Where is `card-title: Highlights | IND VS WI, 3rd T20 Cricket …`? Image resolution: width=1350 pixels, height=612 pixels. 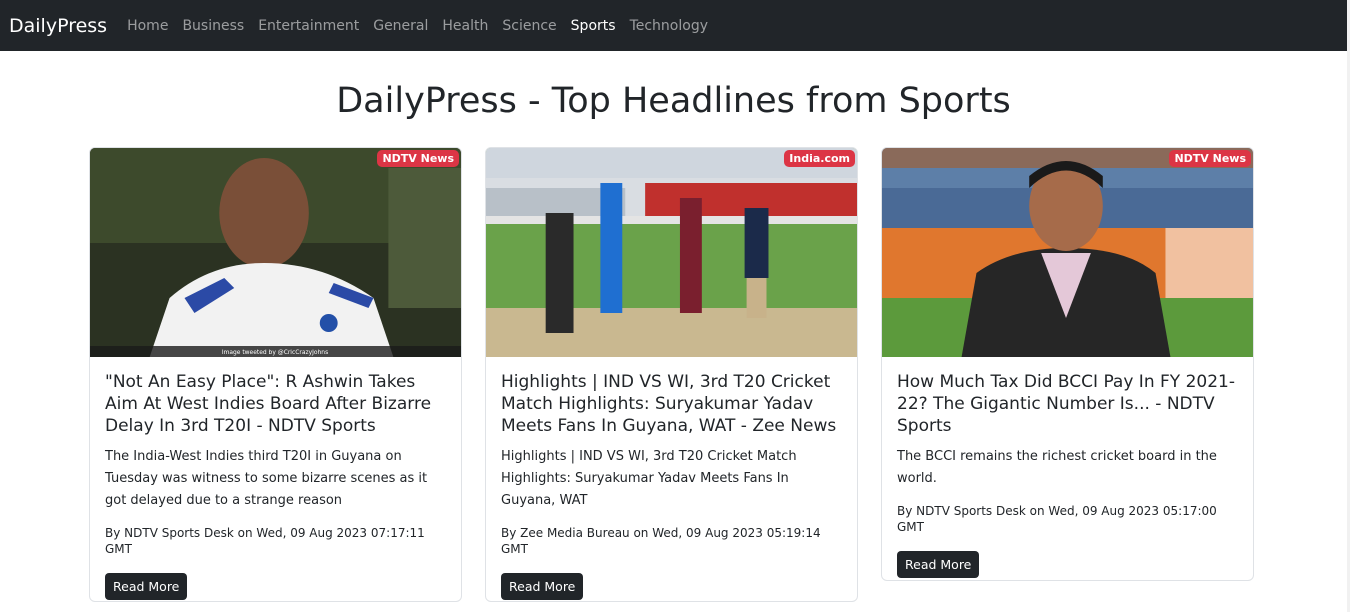 card-title: Highlights | IND VS WI, 3rd T20 Cricket … is located at coordinates (669, 404).